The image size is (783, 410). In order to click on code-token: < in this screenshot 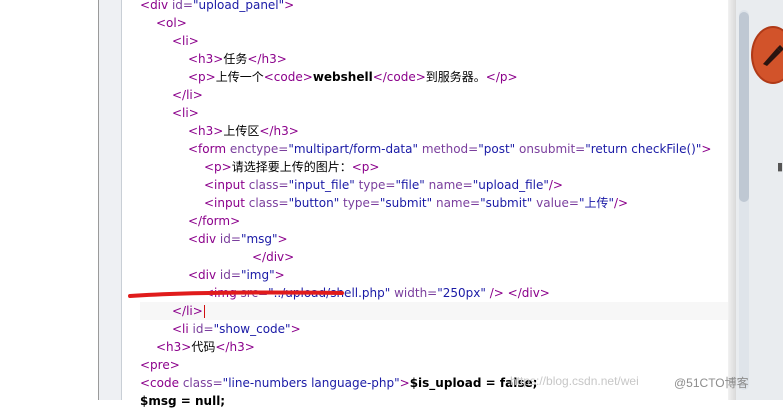, I will do `click(145, 6)`.